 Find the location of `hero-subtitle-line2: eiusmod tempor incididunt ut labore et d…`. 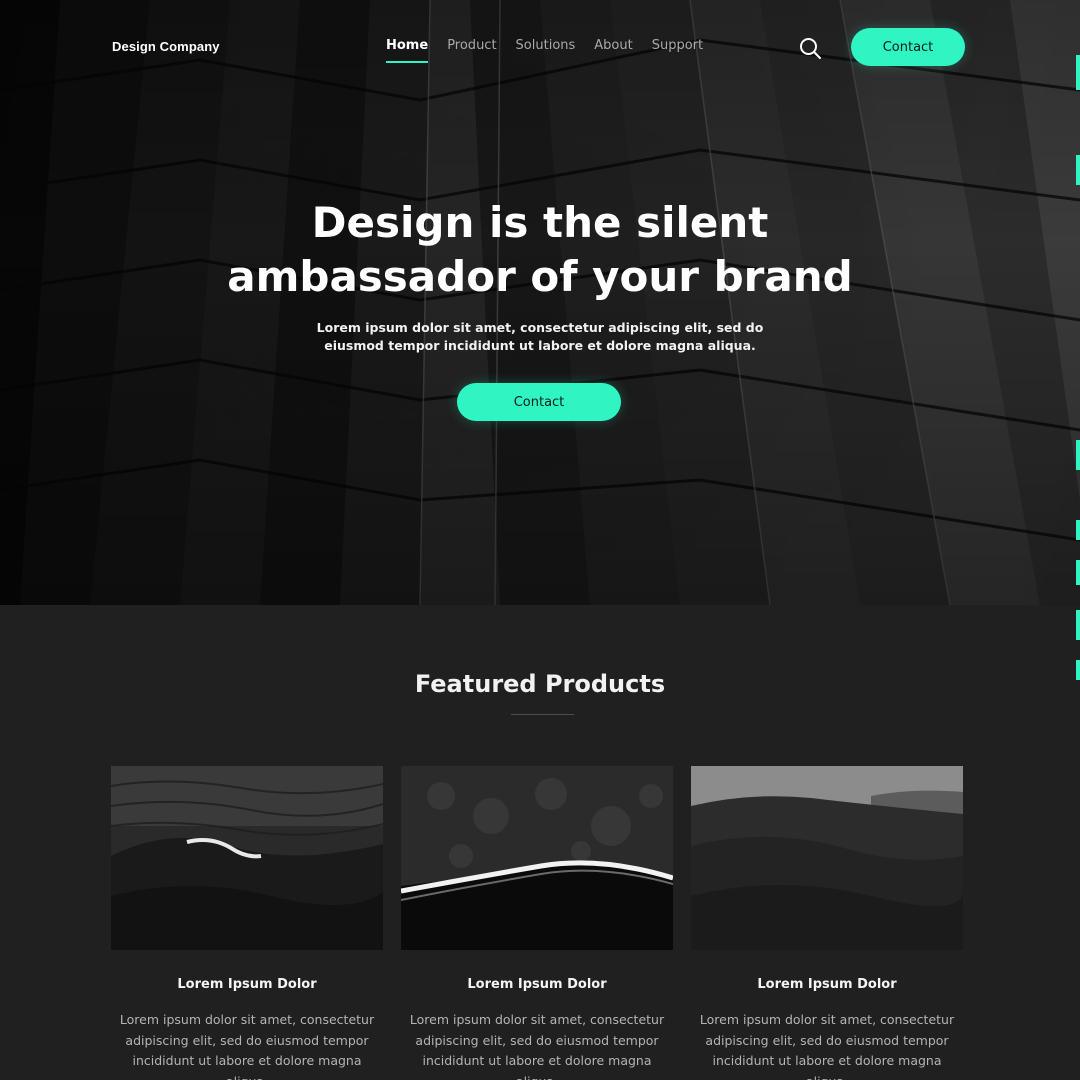

hero-subtitle-line2: eiusmod tempor incididunt ut labore et d… is located at coordinates (540, 345).